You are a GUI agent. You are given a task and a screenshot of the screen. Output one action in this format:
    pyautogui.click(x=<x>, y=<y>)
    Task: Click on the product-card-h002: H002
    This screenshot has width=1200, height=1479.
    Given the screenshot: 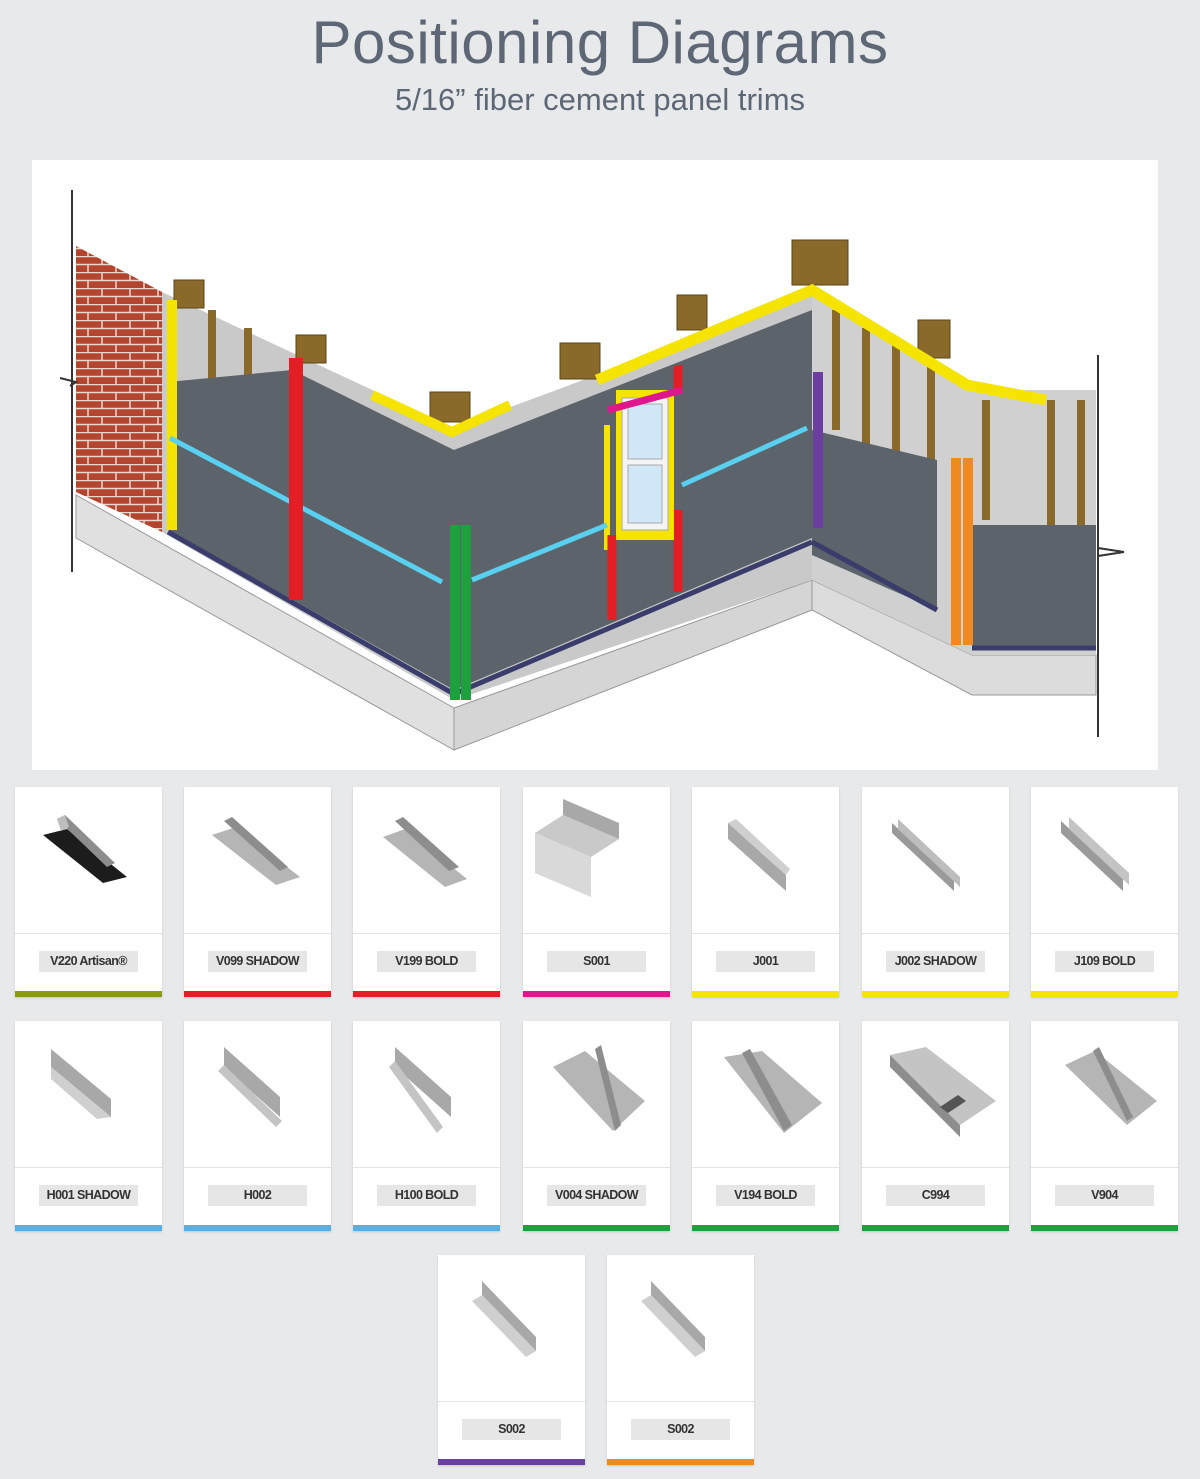 What is the action you would take?
    pyautogui.click(x=257, y=1126)
    